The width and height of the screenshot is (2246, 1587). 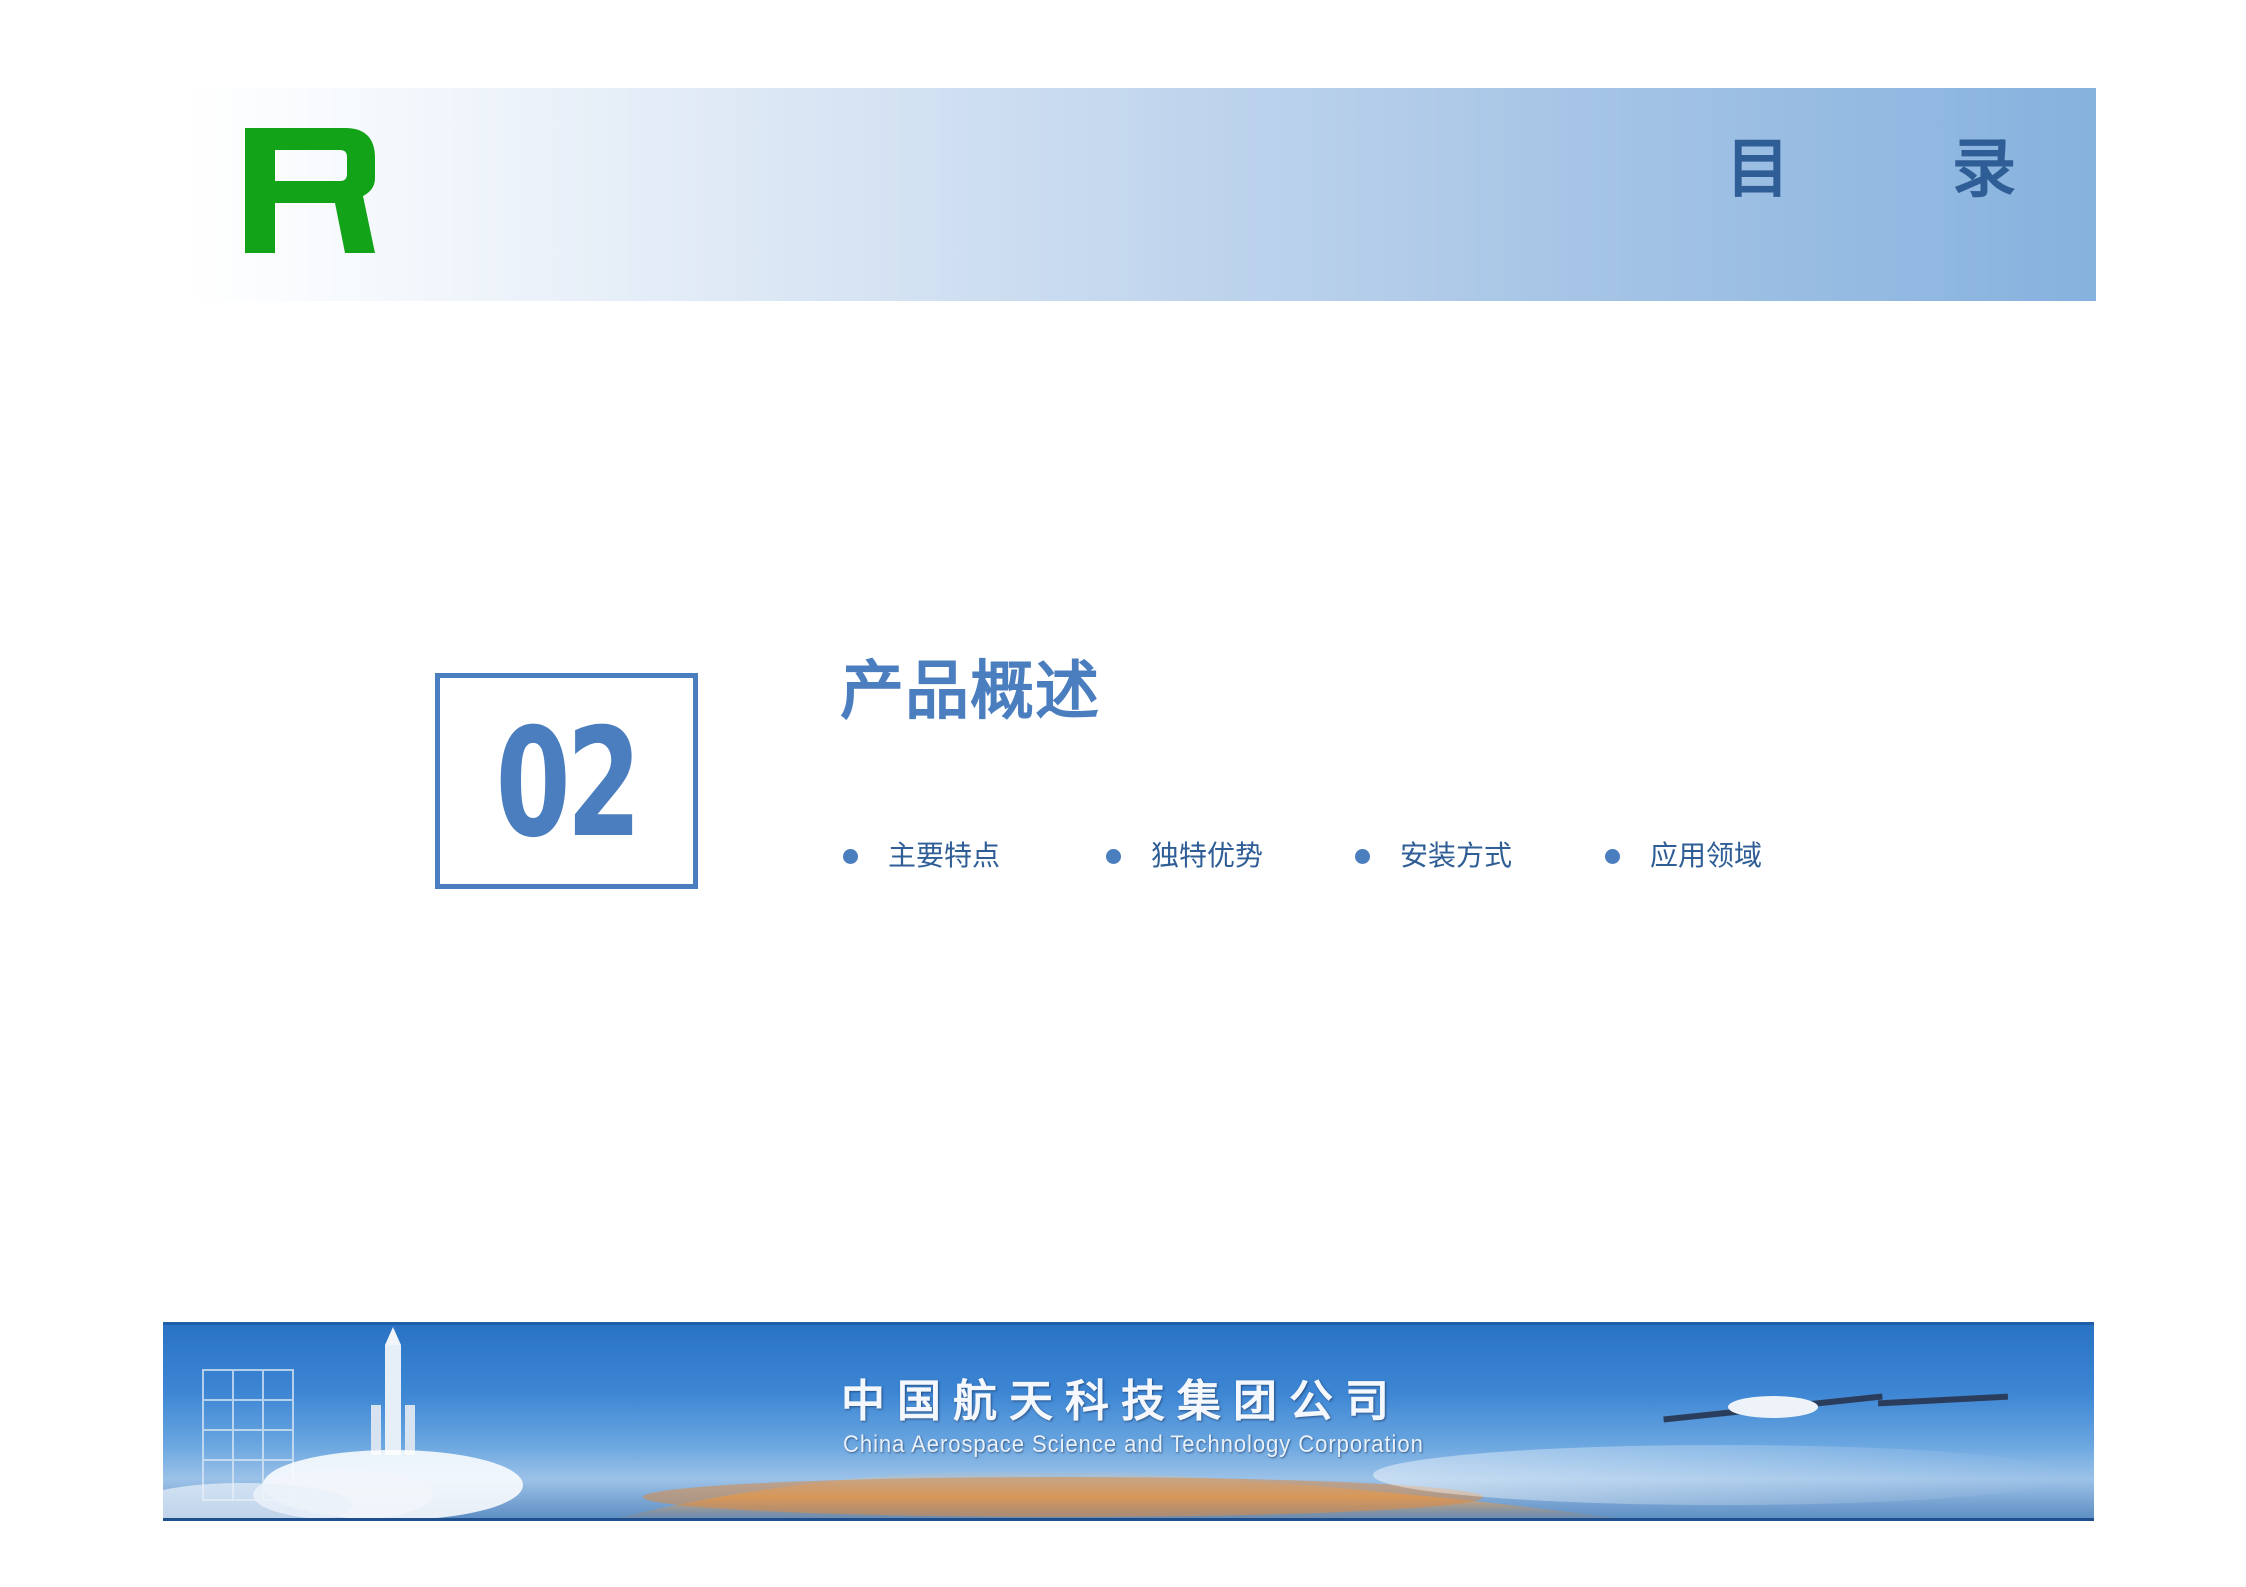 I want to click on satellite-icon, so click(x=1836, y=1408).